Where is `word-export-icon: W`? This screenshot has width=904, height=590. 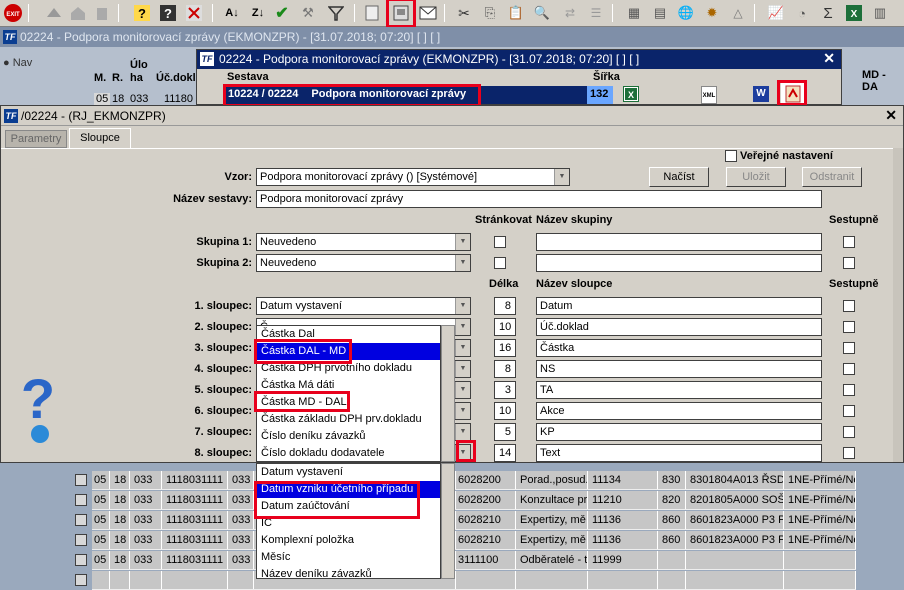
word-export-icon: W is located at coordinates (761, 94).